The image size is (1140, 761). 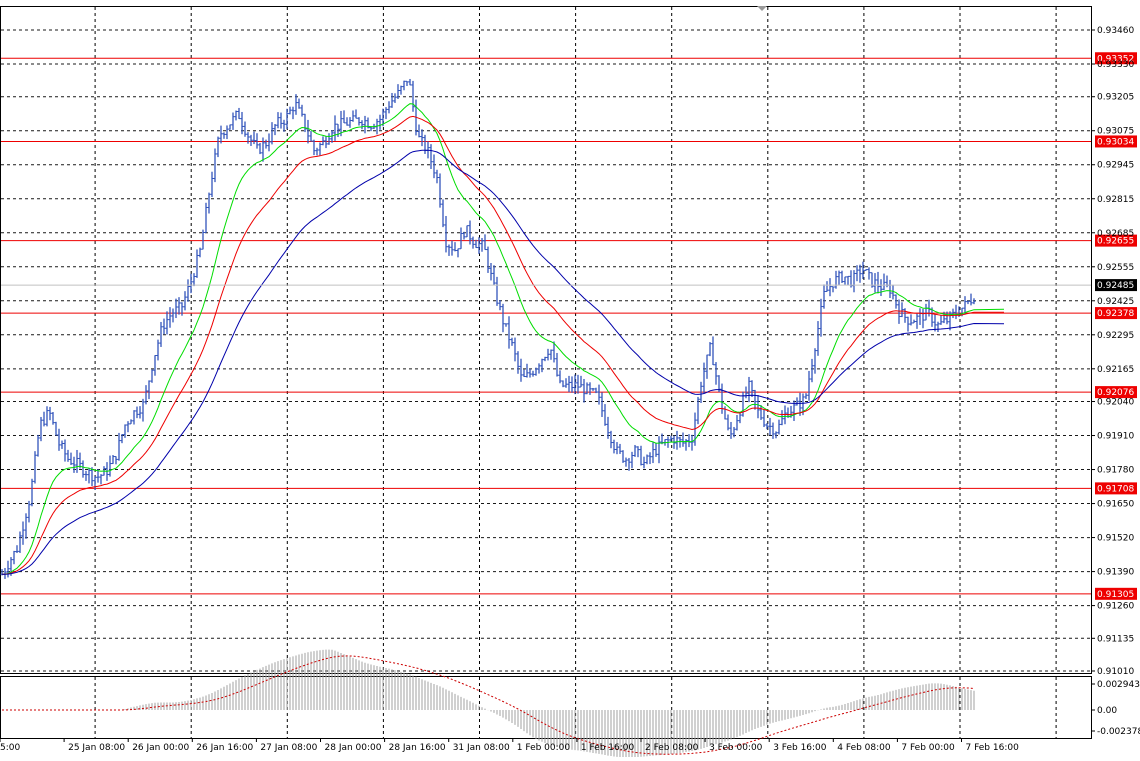 I want to click on horizontal-level-label: 0.91305, so click(x=1115, y=595).